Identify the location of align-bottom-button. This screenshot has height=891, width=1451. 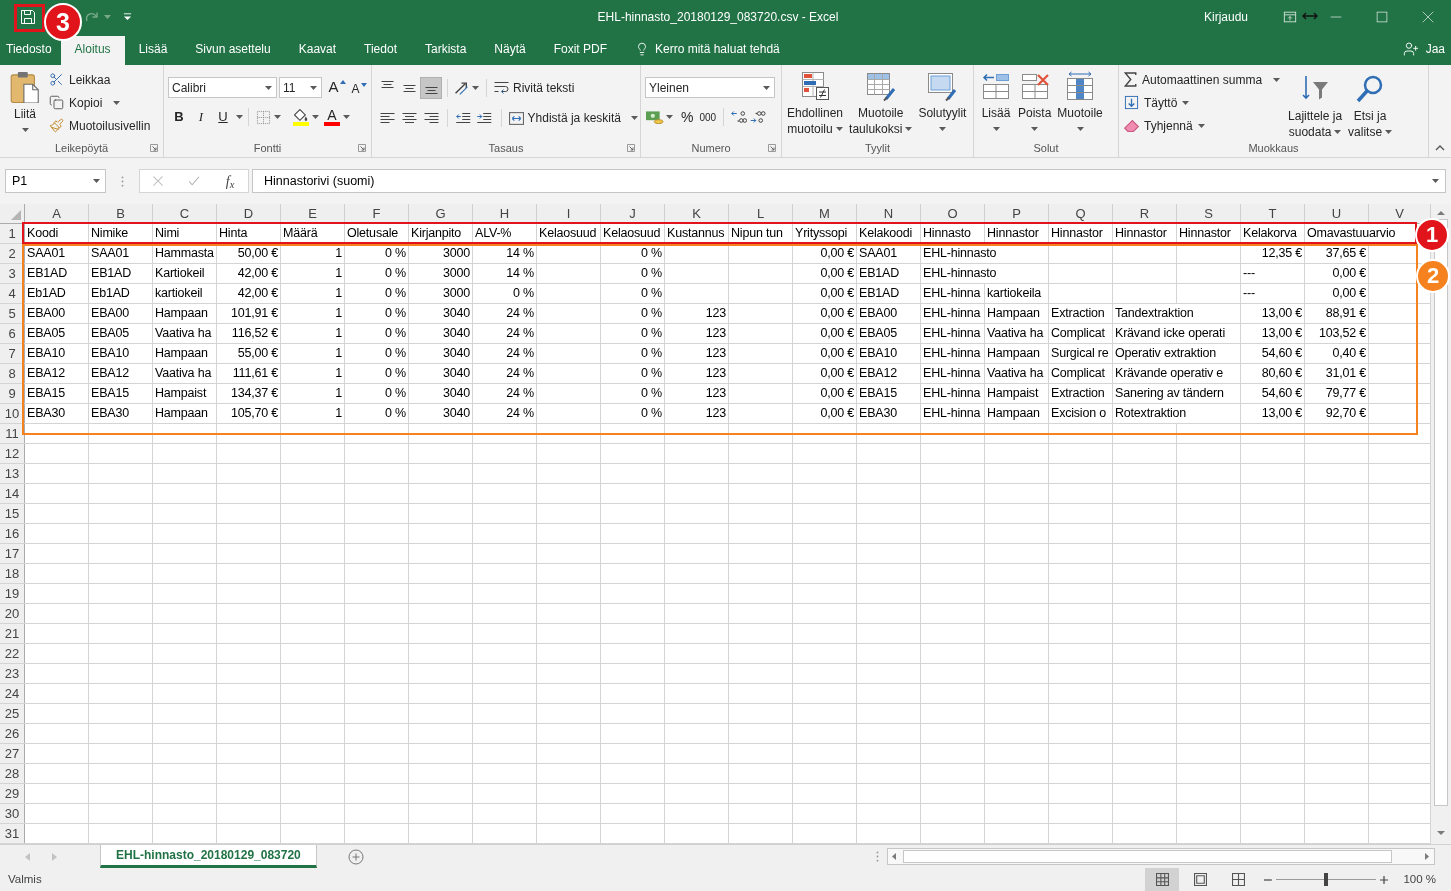
(431, 88).